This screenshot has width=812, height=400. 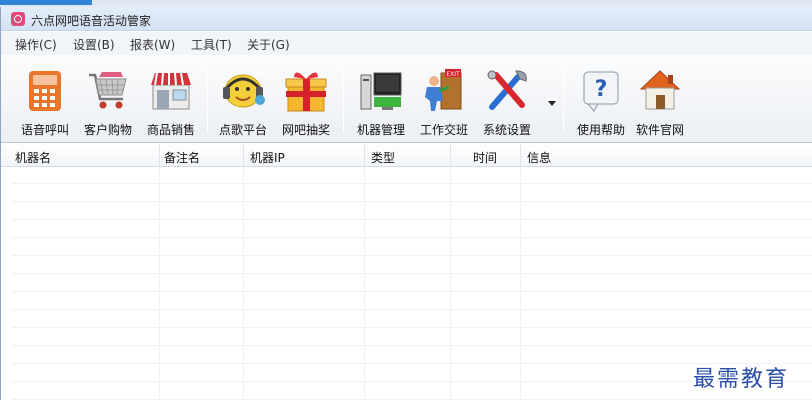 I want to click on lottery-label: 网吧抽奖, so click(x=305, y=130).